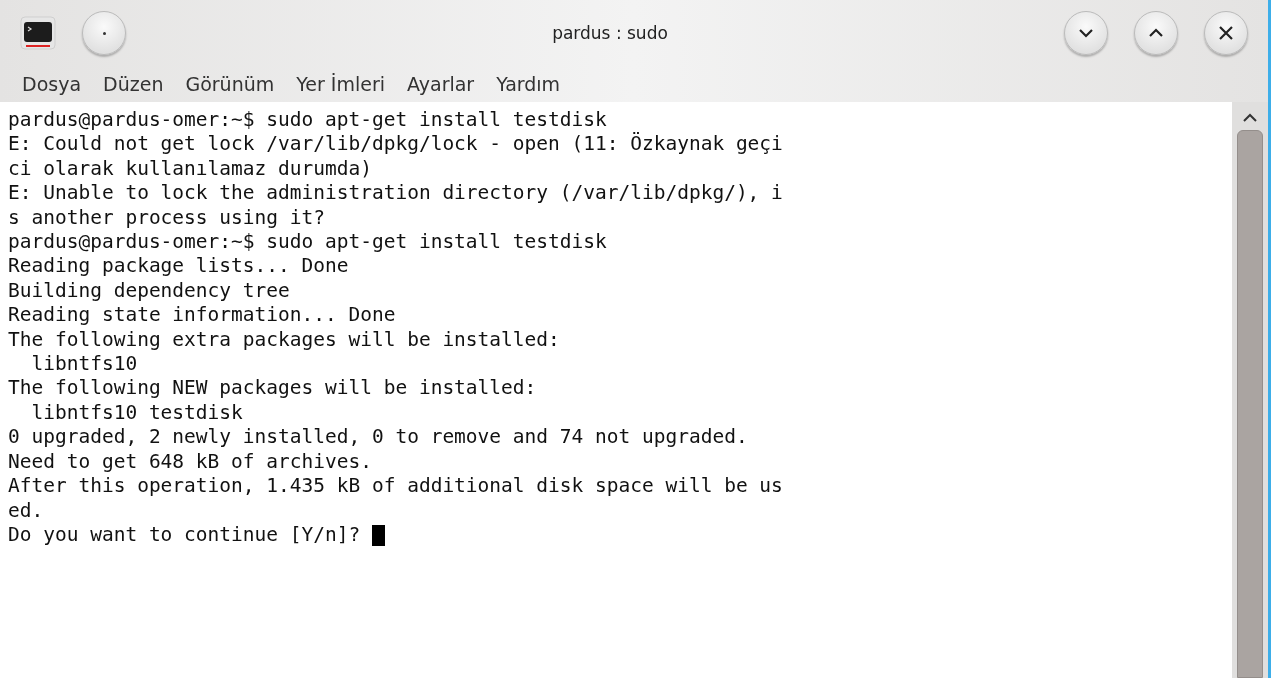 This screenshot has height=678, width=1271. Describe the element at coordinates (1086, 33) in the screenshot. I see `minimize-button` at that location.